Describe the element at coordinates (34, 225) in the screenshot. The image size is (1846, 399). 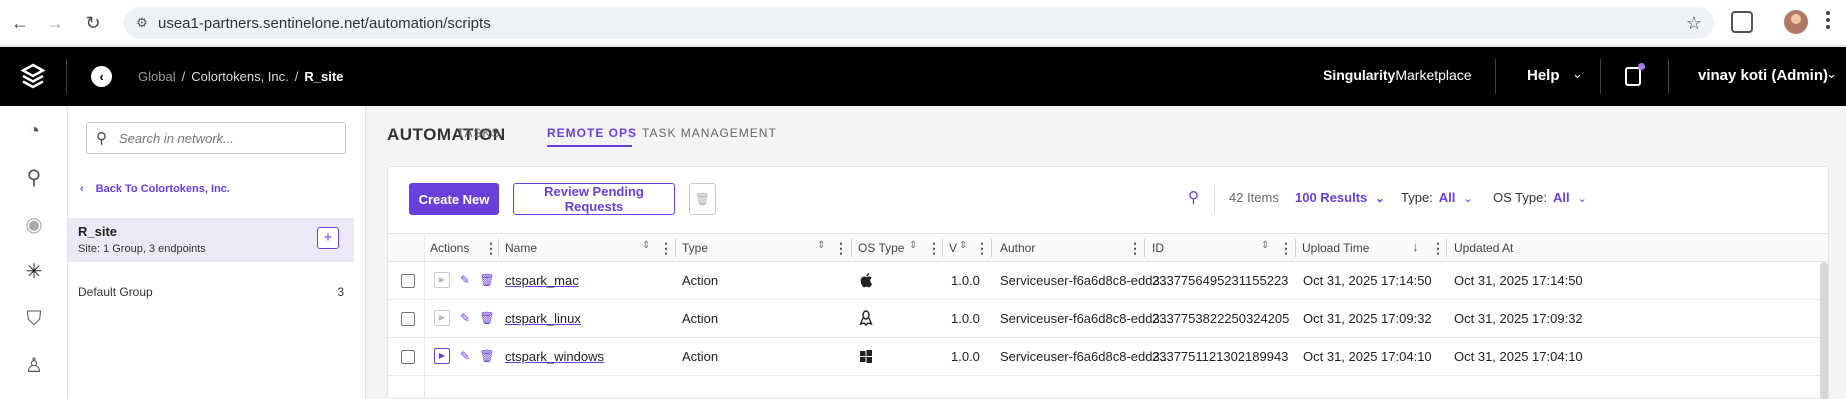
I see `broadcast-icon: ◉` at that location.